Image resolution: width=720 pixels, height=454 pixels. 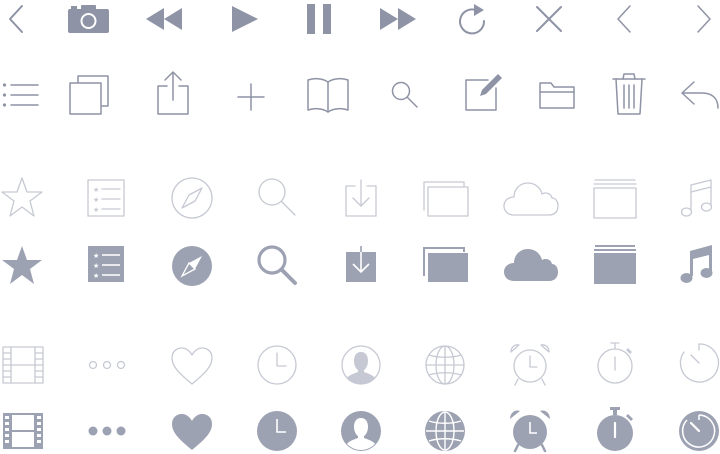 What do you see at coordinates (445, 365) in the screenshot?
I see `globe-outline-icon` at bounding box center [445, 365].